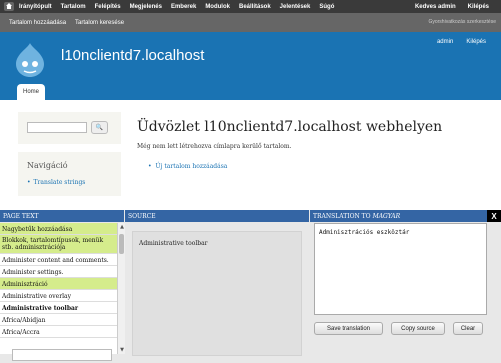 Image resolution: width=501 pixels, height=363 pixels. I want to click on drupal-logo-icon, so click(30, 60).